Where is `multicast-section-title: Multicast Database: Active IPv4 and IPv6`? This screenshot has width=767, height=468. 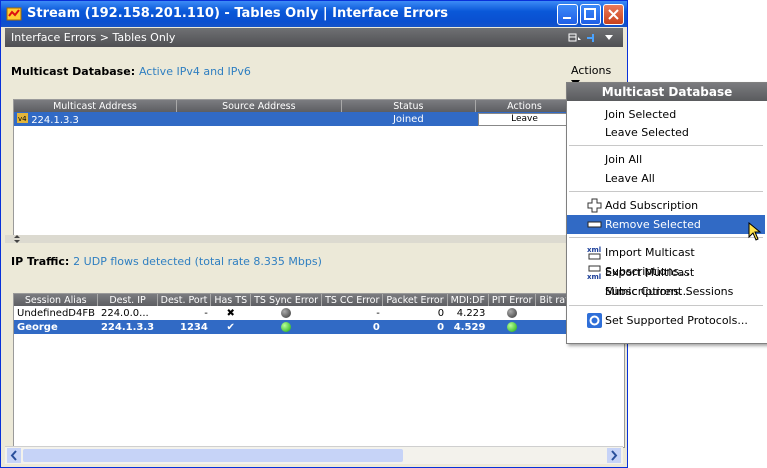 multicast-section-title: Multicast Database: Active IPv4 and IPv6 is located at coordinates (131, 71).